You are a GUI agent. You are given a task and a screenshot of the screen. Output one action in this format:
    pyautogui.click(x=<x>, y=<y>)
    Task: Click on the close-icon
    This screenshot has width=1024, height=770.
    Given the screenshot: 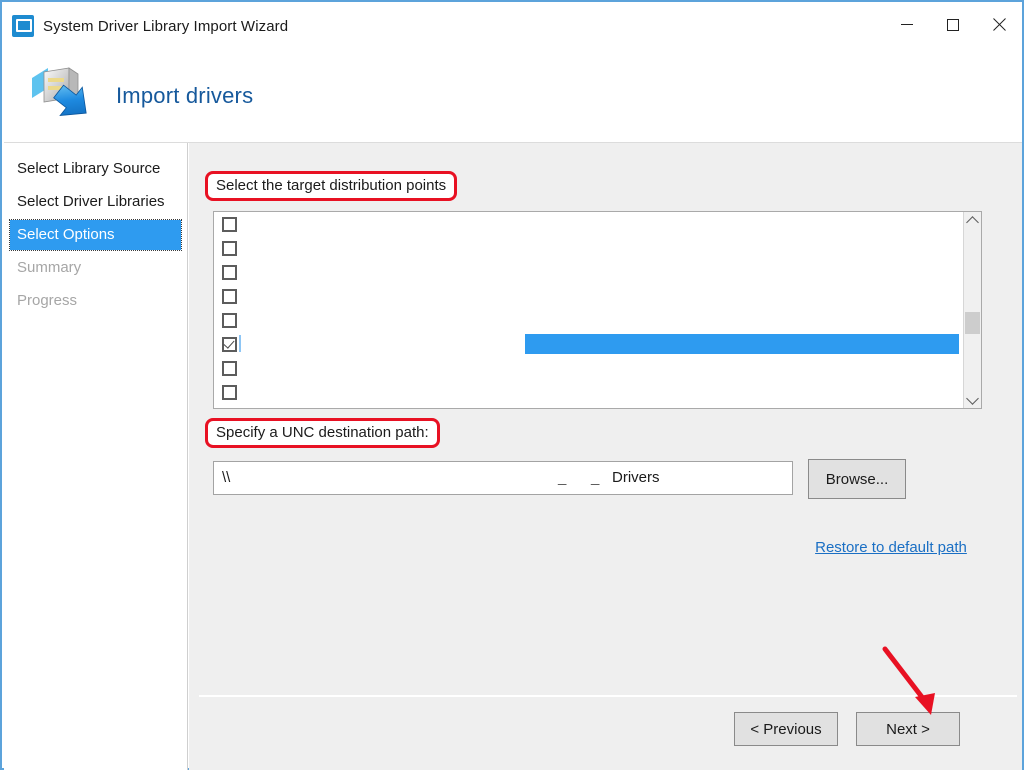 What is the action you would take?
    pyautogui.click(x=999, y=25)
    